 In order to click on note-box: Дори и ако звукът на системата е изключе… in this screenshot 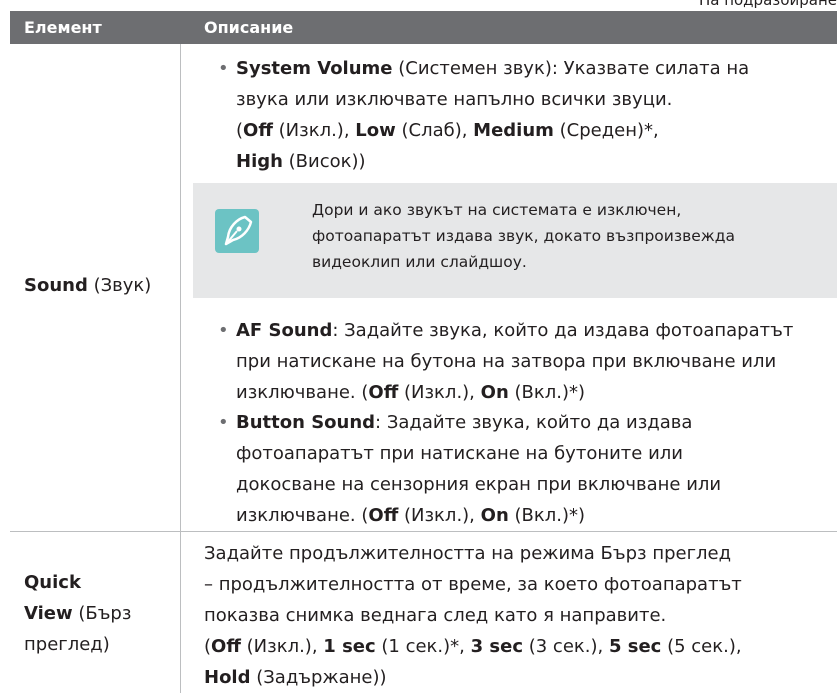, I will do `click(515, 240)`.